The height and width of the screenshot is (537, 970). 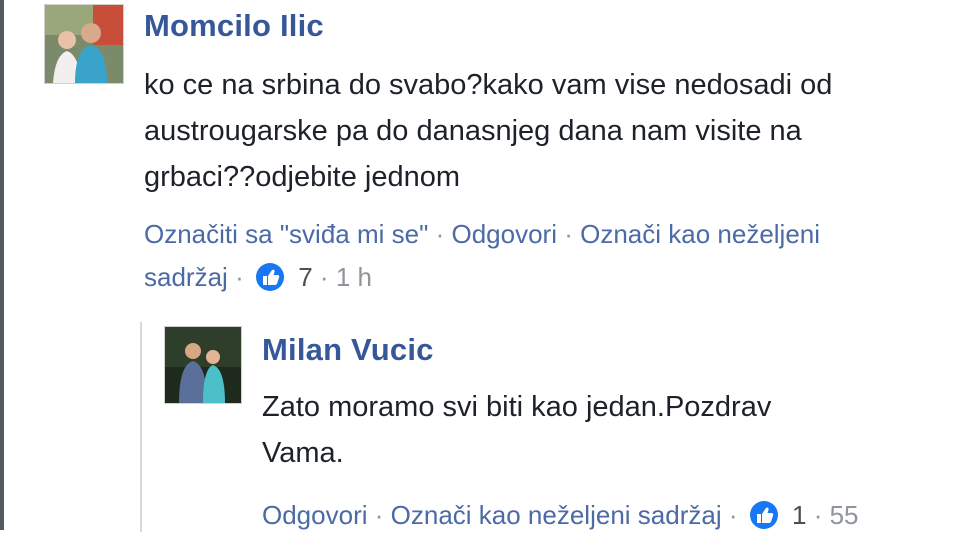 I want to click on comment-author: Momcilo Ilic, so click(x=234, y=26).